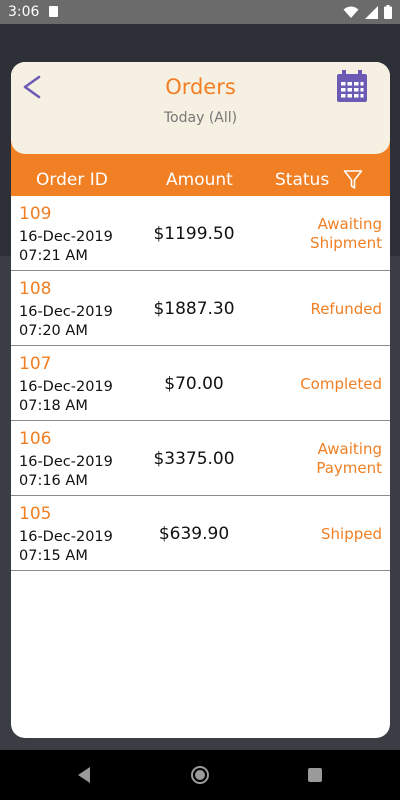 This screenshot has height=800, width=400. I want to click on status-icons, so click(367, 12).